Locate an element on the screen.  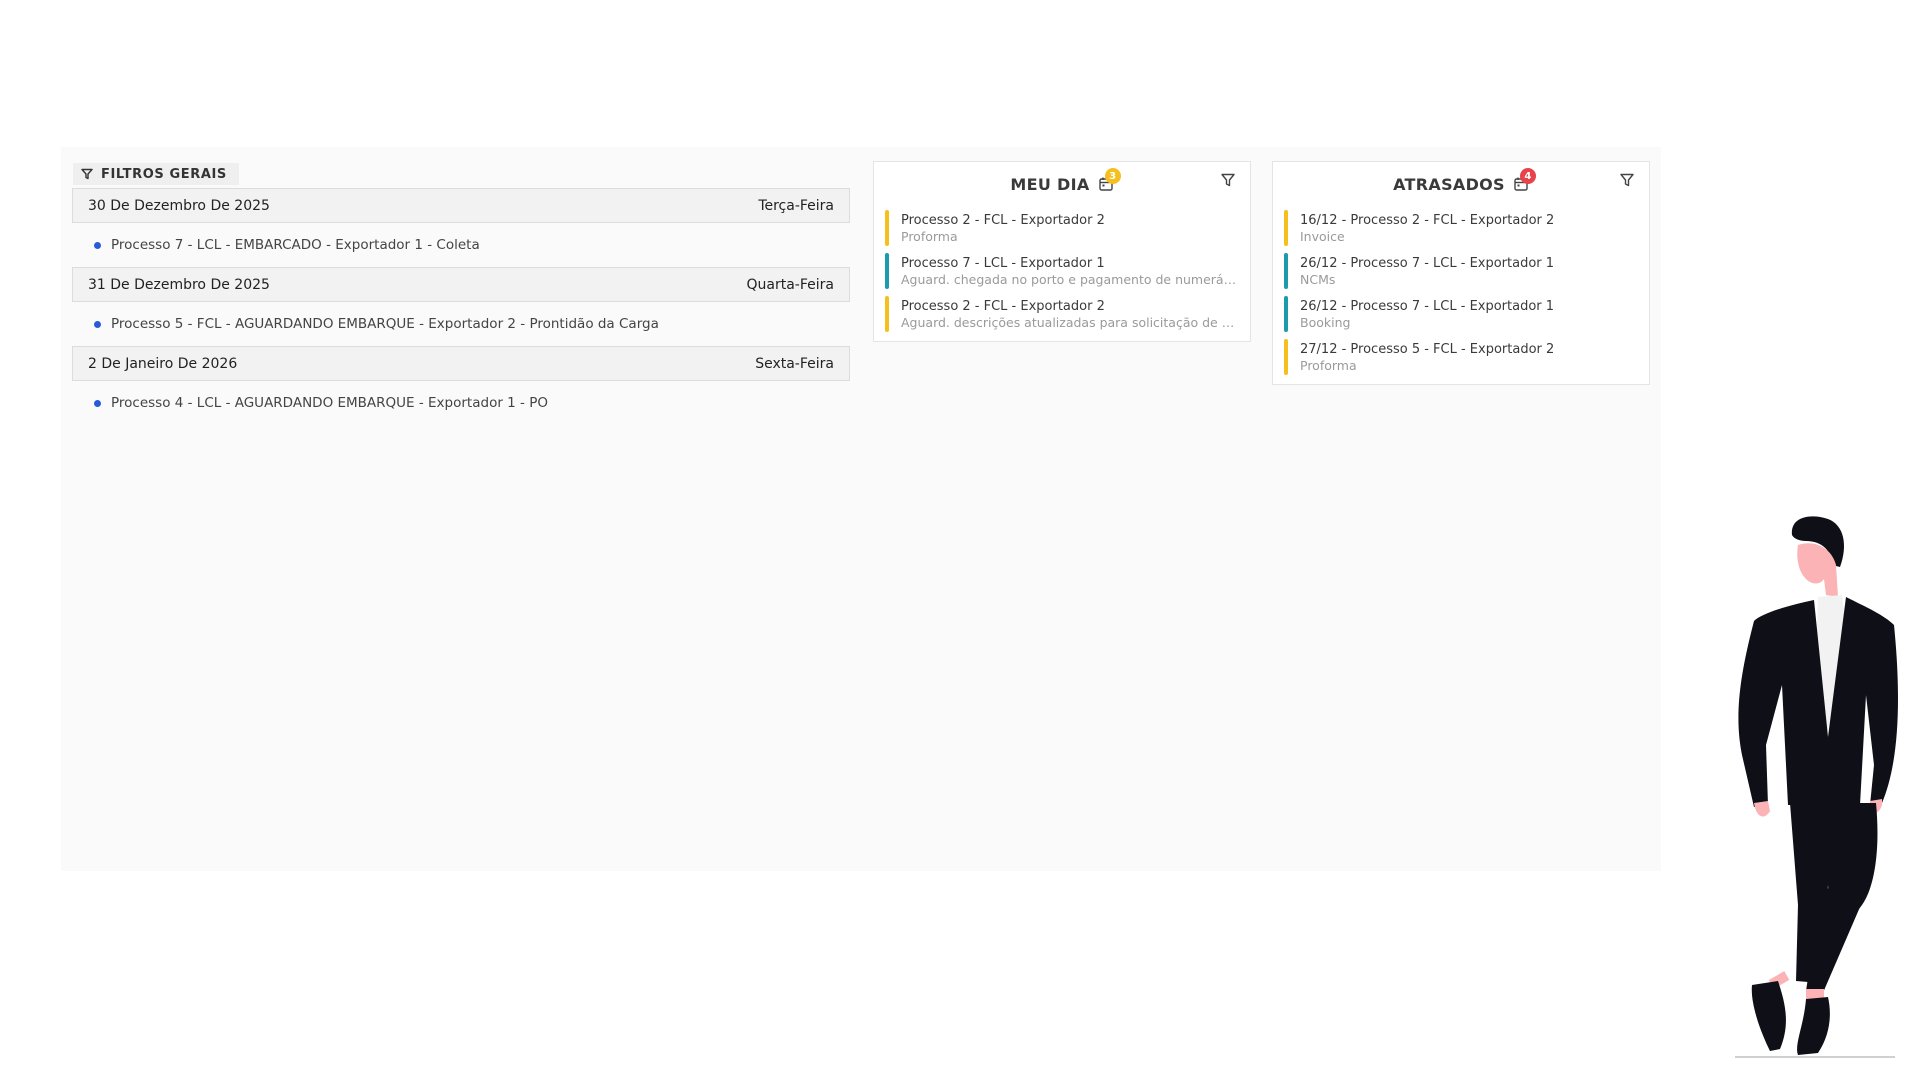
task-subtitle: Invoice is located at coordinates (1322, 236).